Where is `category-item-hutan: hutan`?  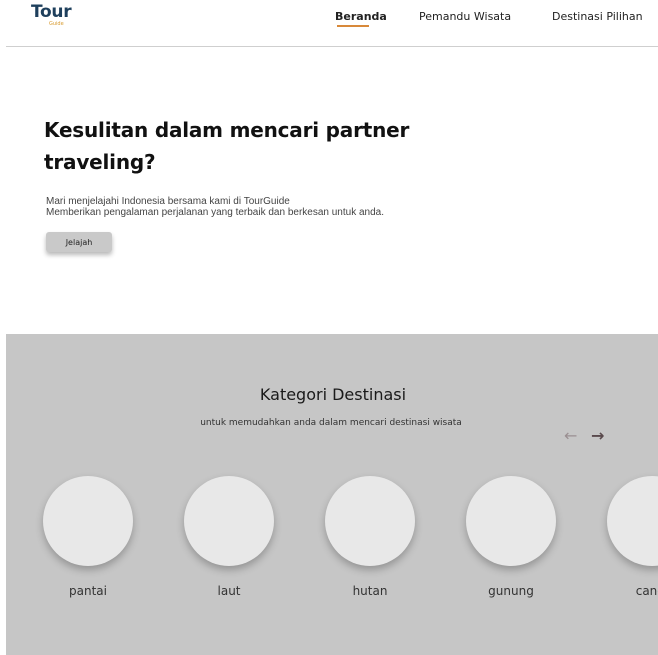 category-item-hutan: hutan is located at coordinates (371, 537).